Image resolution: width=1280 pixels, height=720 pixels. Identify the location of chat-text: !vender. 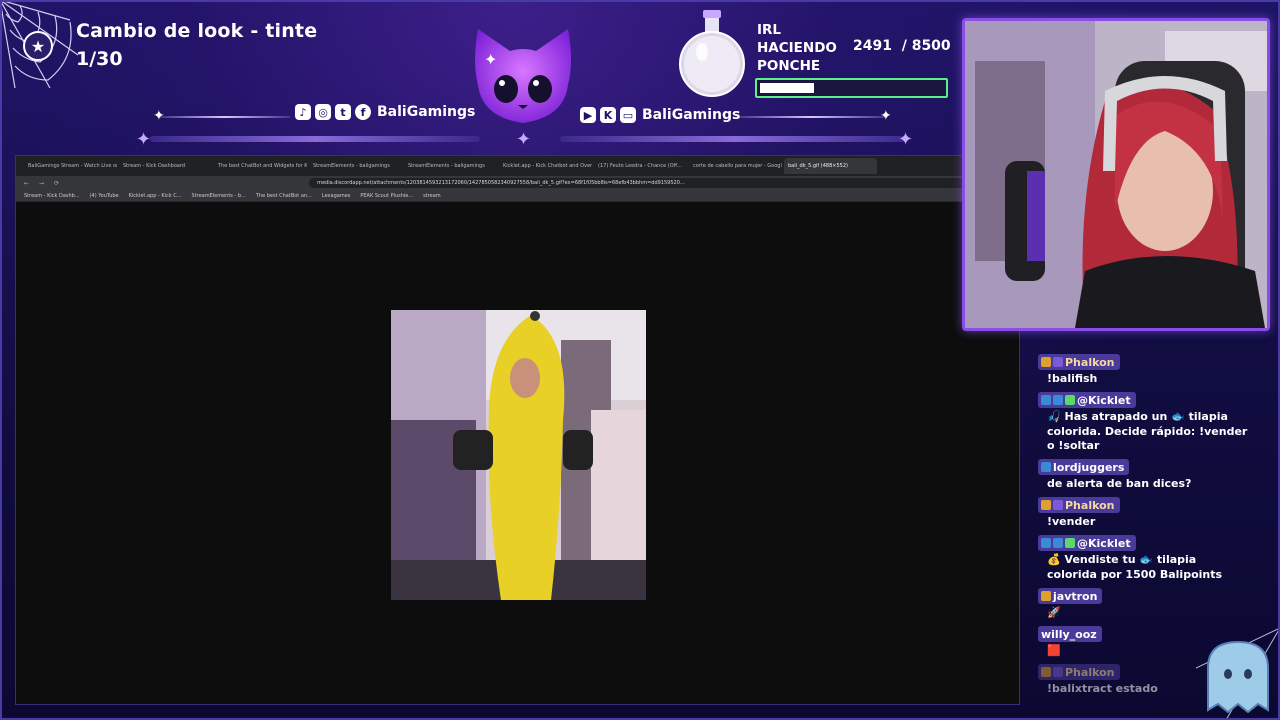
(1071, 521).